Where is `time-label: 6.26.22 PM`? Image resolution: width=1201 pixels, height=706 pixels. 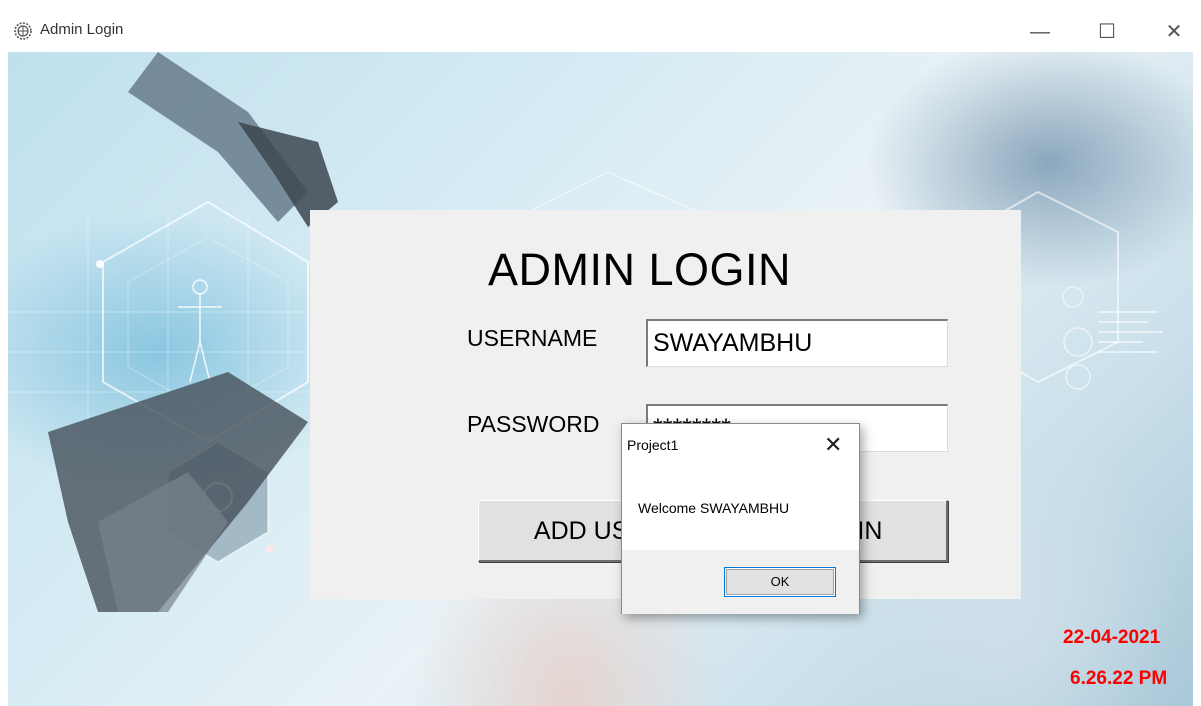 time-label: 6.26.22 PM is located at coordinates (1119, 678).